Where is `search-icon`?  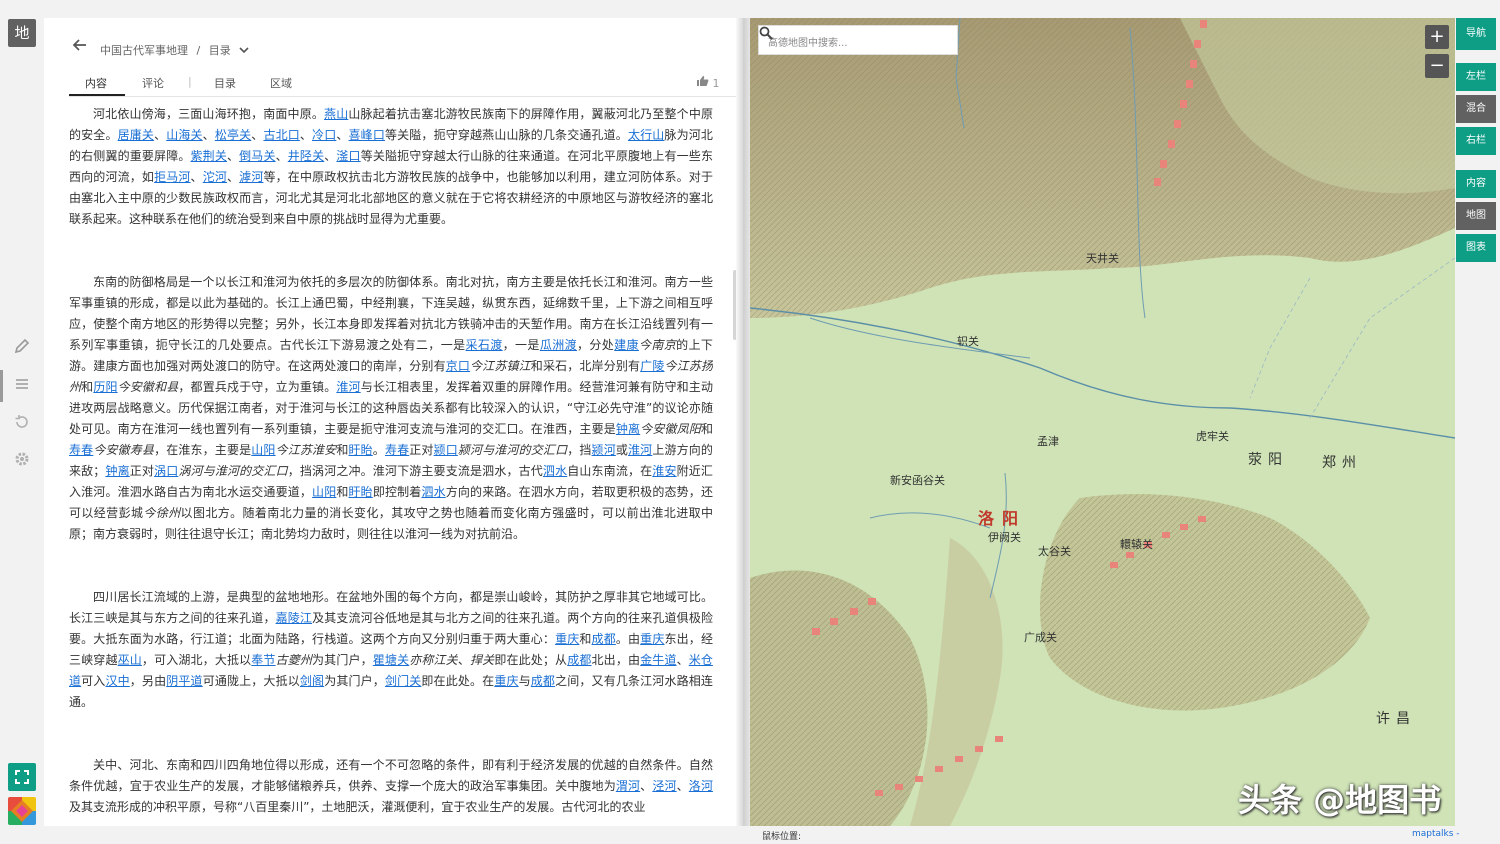
search-icon is located at coordinates (766, 33).